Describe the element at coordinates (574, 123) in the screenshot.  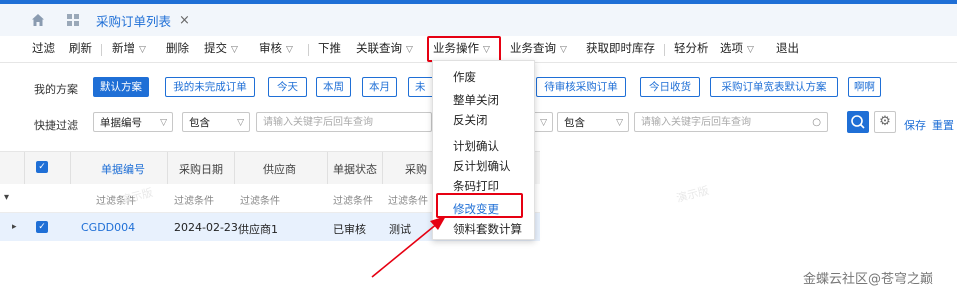
I see `filter-op2-value: 包含` at that location.